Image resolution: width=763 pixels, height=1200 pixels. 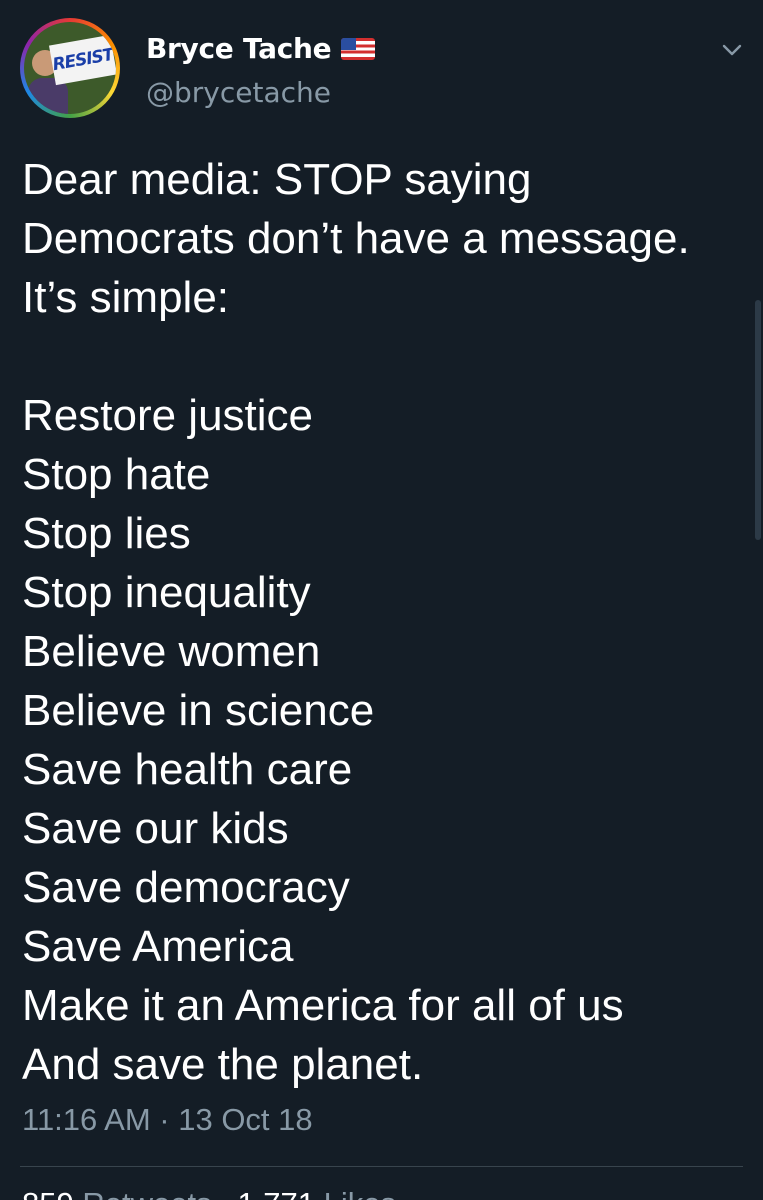 What do you see at coordinates (381, 1166) in the screenshot?
I see `divider` at bounding box center [381, 1166].